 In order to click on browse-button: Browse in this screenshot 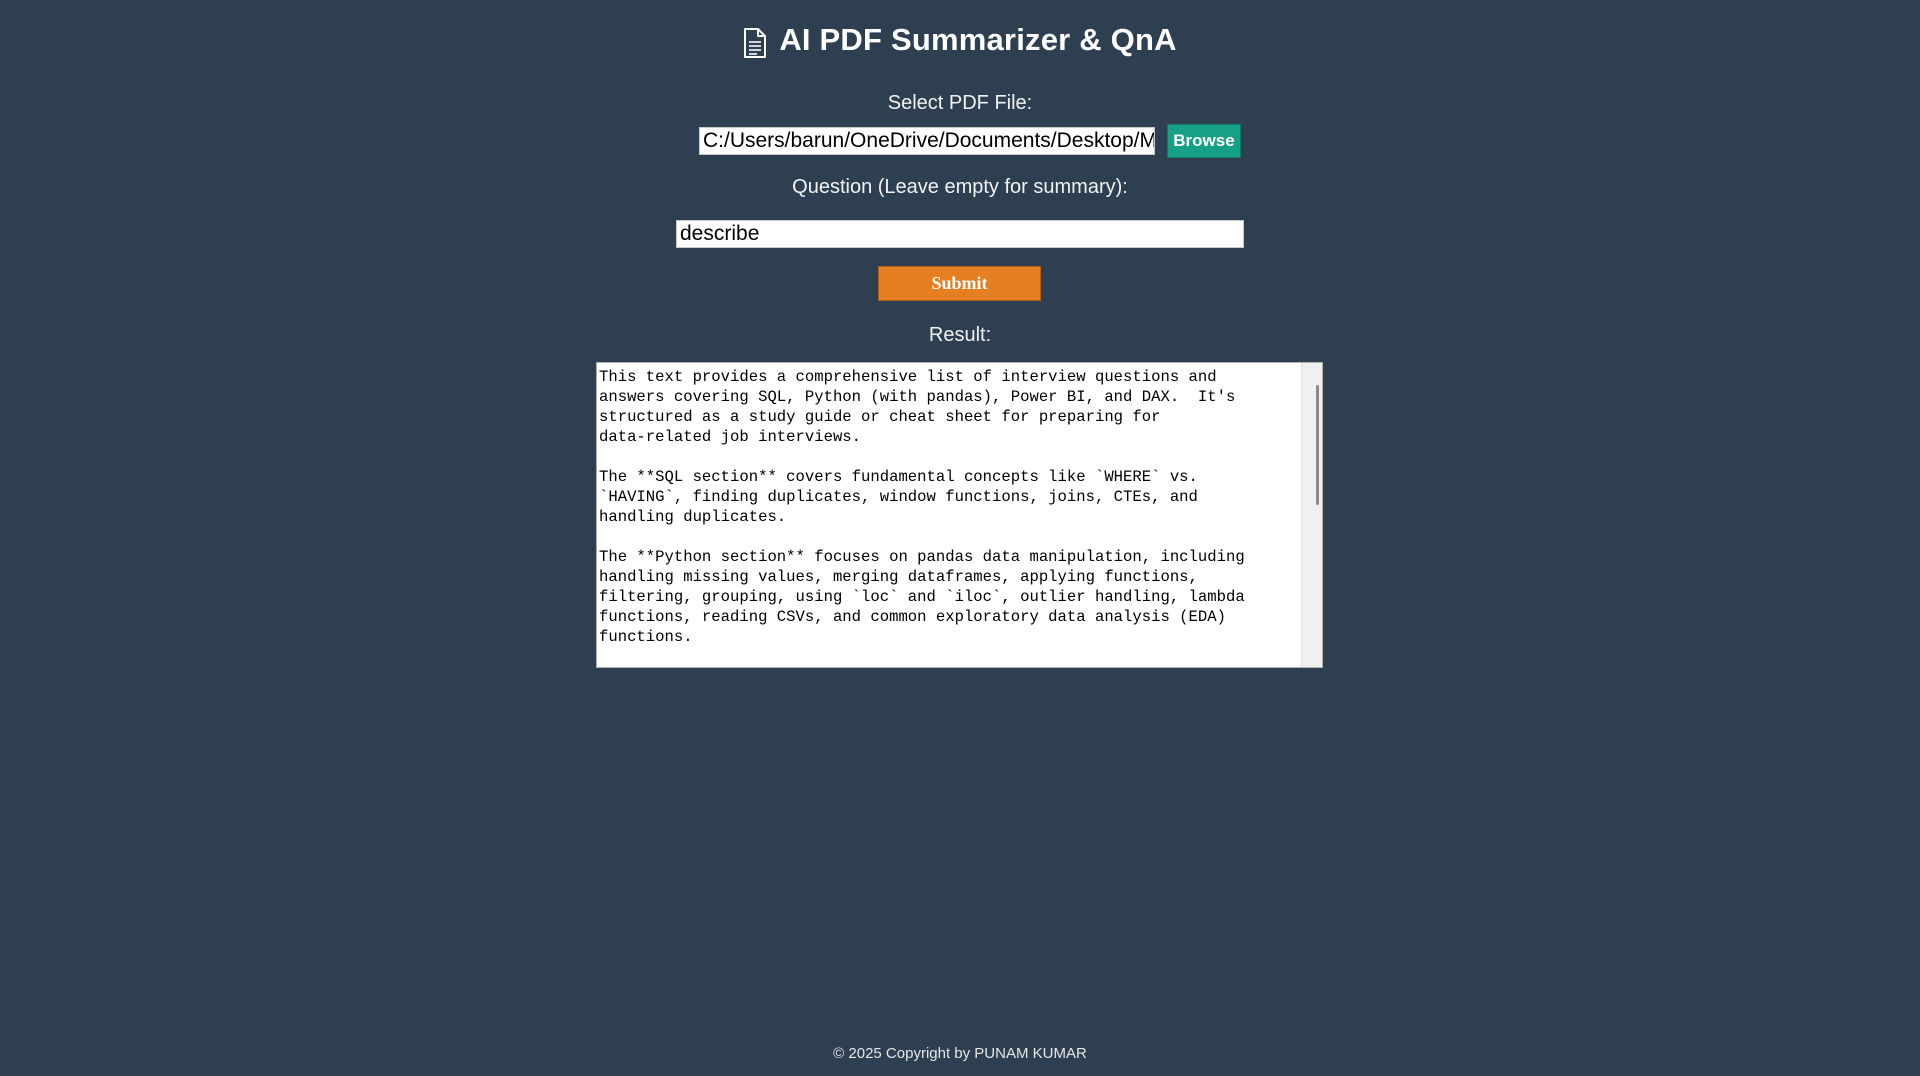, I will do `click(1204, 141)`.